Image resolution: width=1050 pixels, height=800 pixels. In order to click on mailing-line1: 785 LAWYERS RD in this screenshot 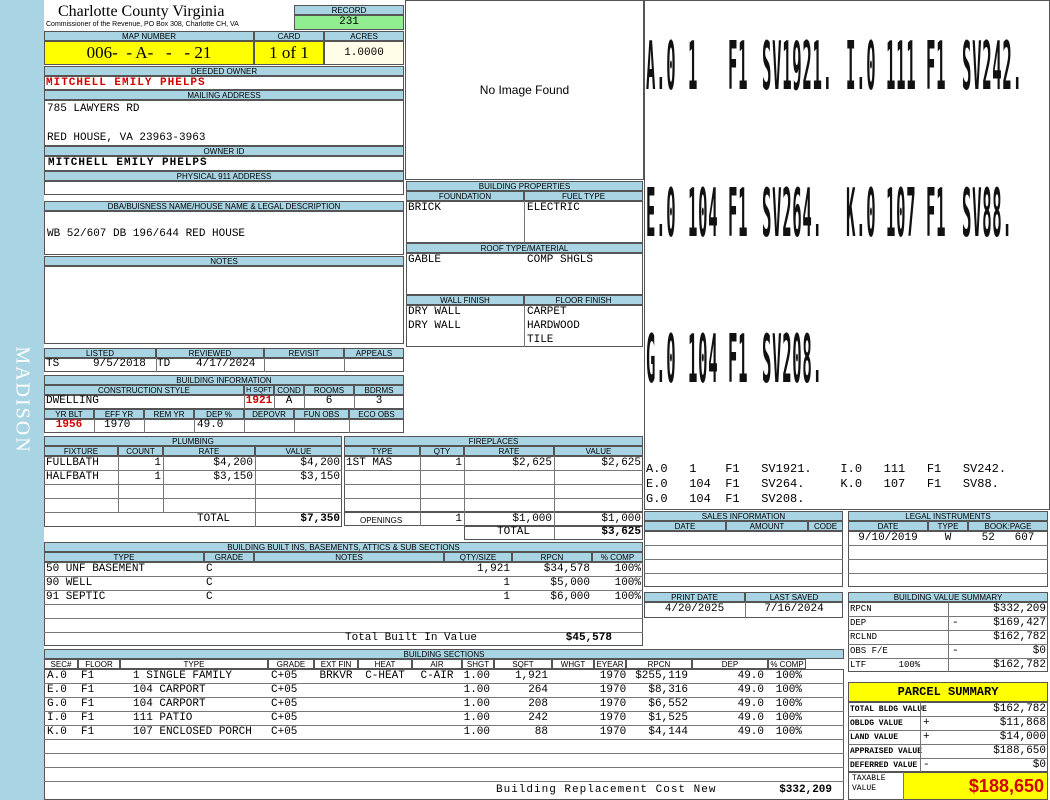, I will do `click(93, 109)`.